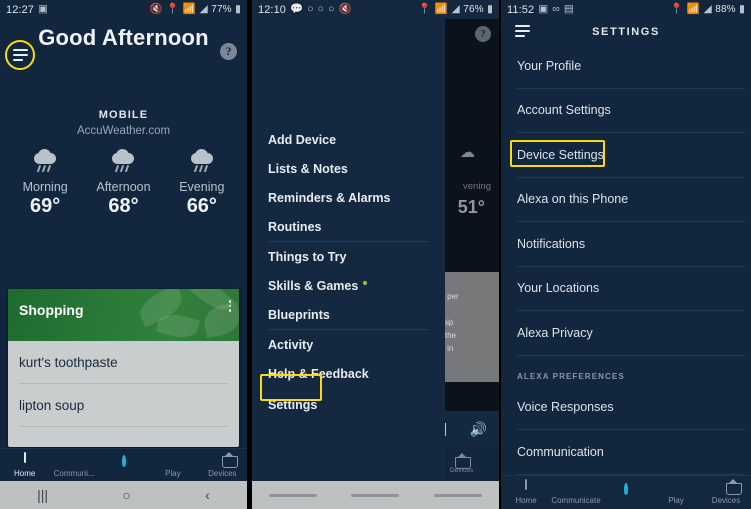 This screenshot has width=751, height=509. I want to click on shopping-list-card: Shopping kurt's toothpaste lipton soup, so click(123, 368).